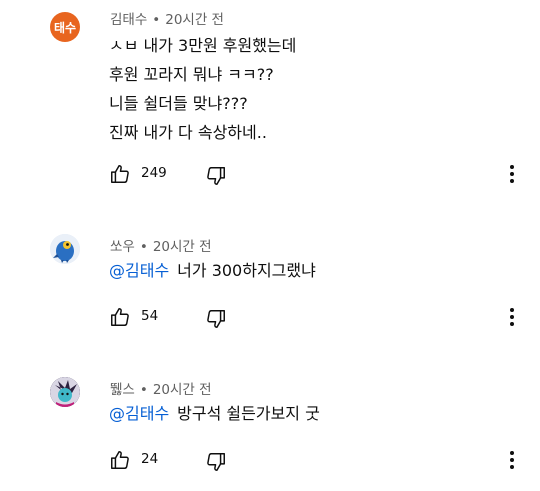 This screenshot has width=540, height=491. I want to click on comment-text: @김태수 방구석 쉴든가보지 굿, so click(214, 413).